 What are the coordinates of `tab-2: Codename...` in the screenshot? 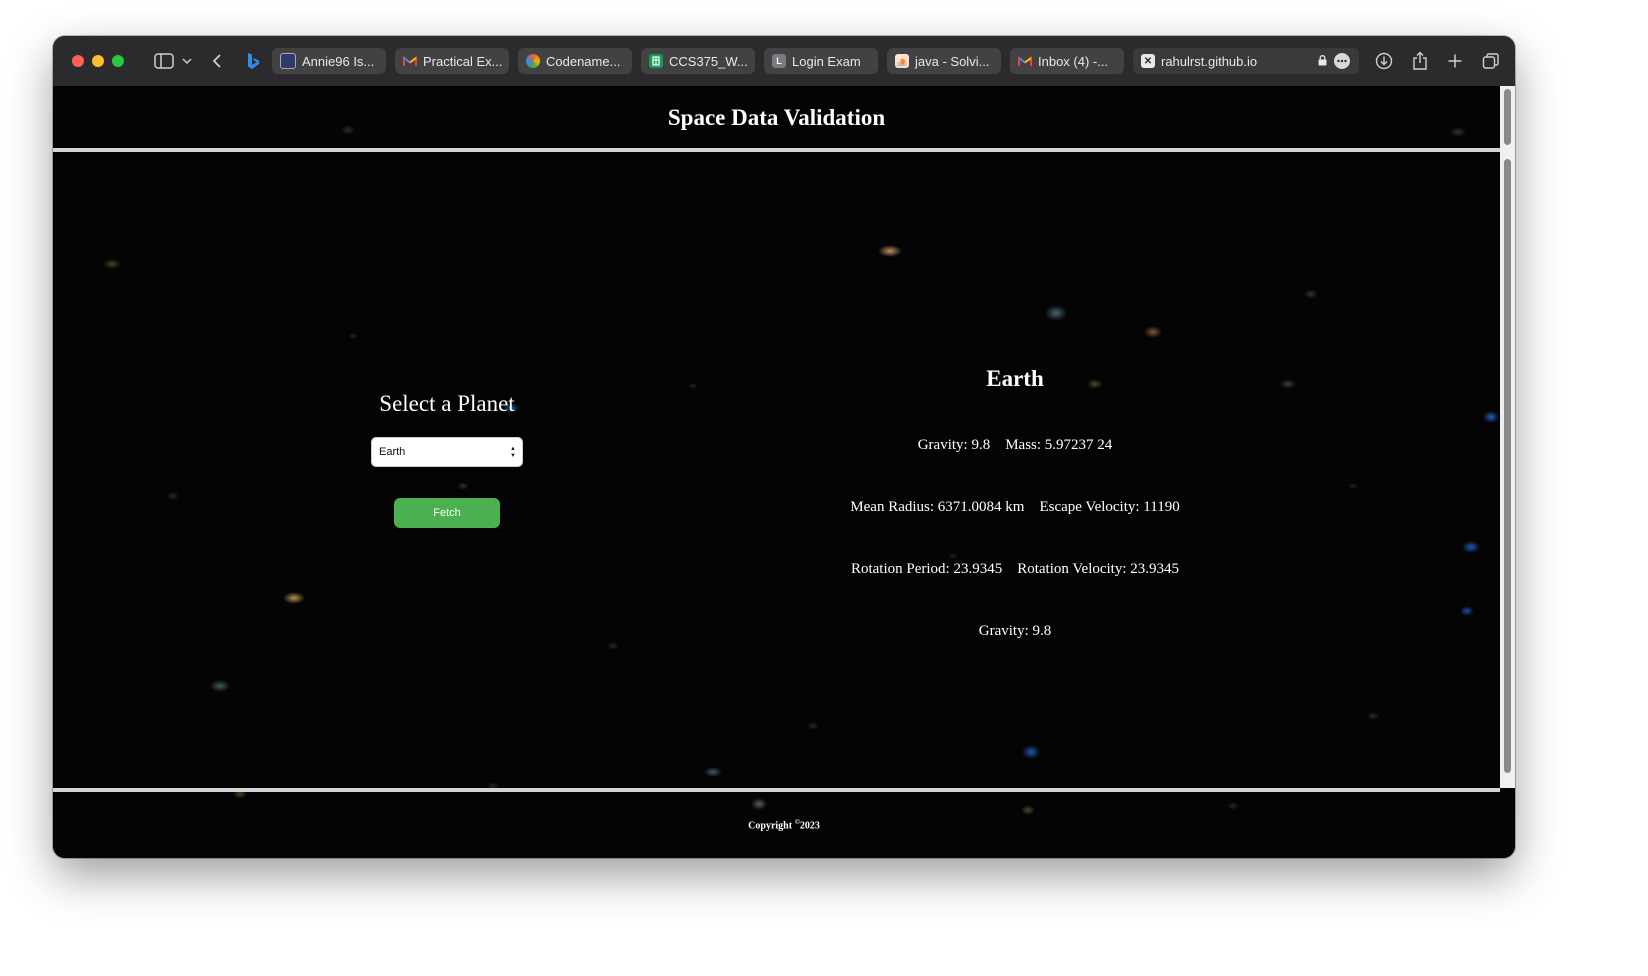 It's located at (575, 61).